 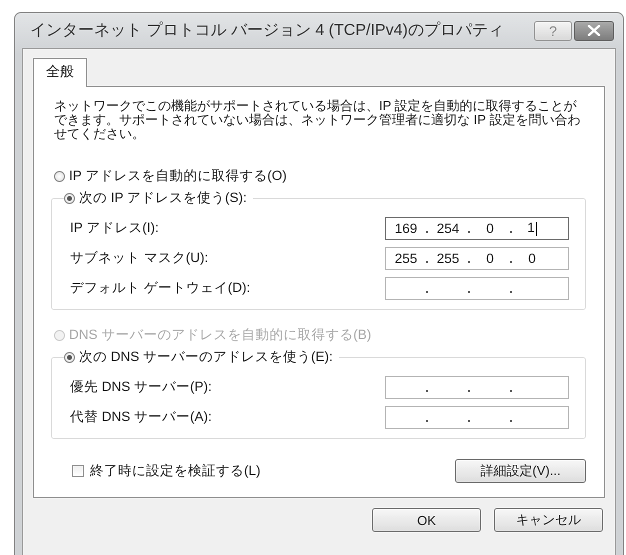 I want to click on close-icon, so click(x=594, y=30).